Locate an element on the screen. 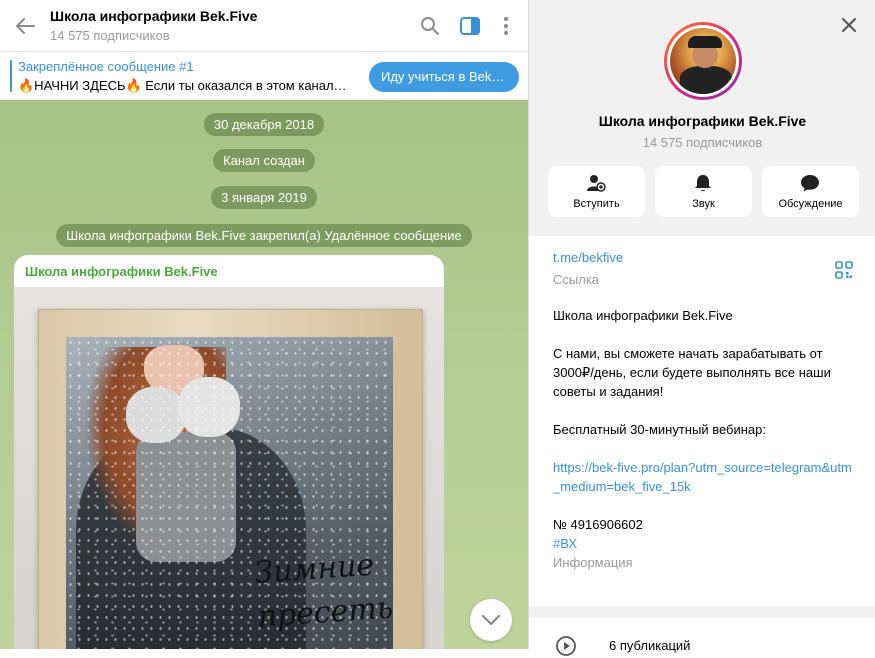 The image size is (875, 658). chat-subscribers: 14 575 подписчиков is located at coordinates (110, 35).